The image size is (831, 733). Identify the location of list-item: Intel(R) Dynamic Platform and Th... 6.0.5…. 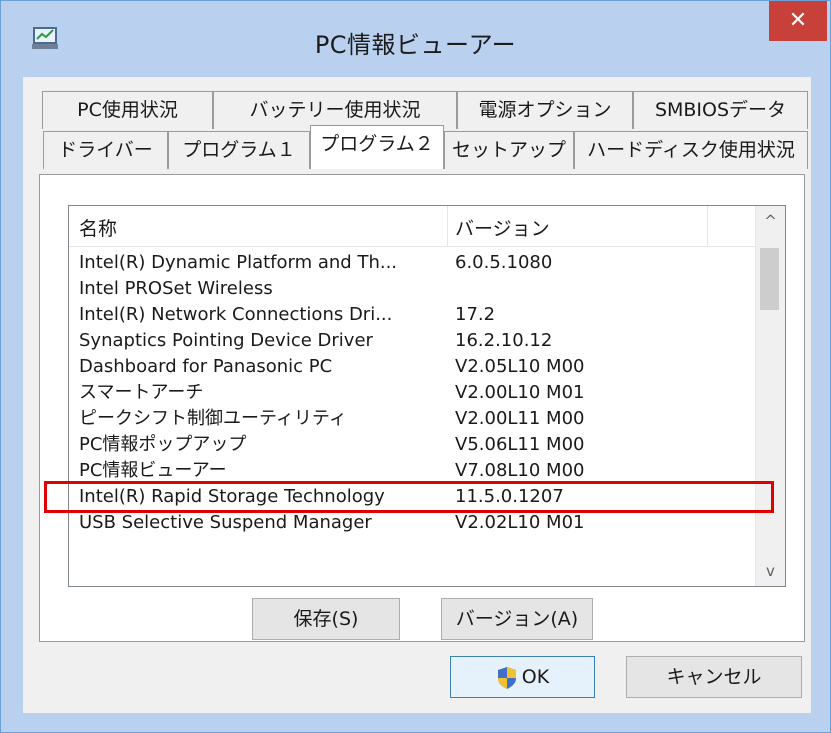
(412, 263).